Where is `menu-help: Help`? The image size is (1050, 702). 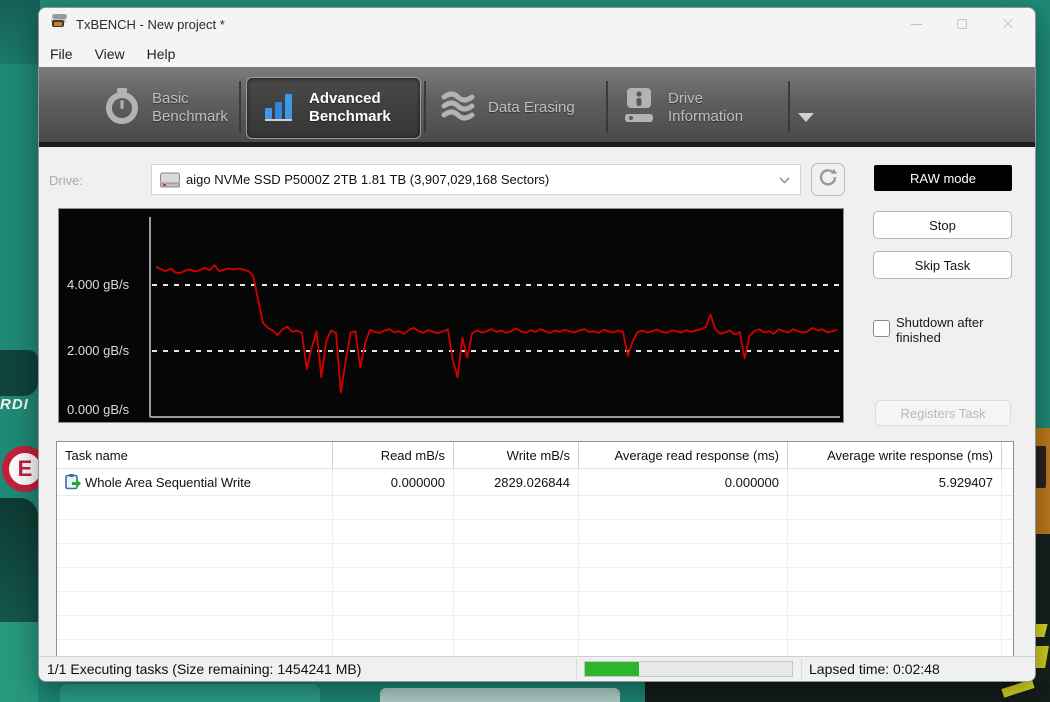
menu-help: Help is located at coordinates (161, 54).